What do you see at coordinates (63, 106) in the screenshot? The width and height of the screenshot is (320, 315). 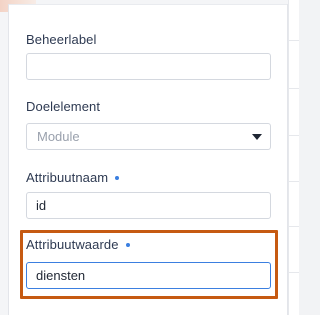 I see `doelelement-label: Doelelement` at bounding box center [63, 106].